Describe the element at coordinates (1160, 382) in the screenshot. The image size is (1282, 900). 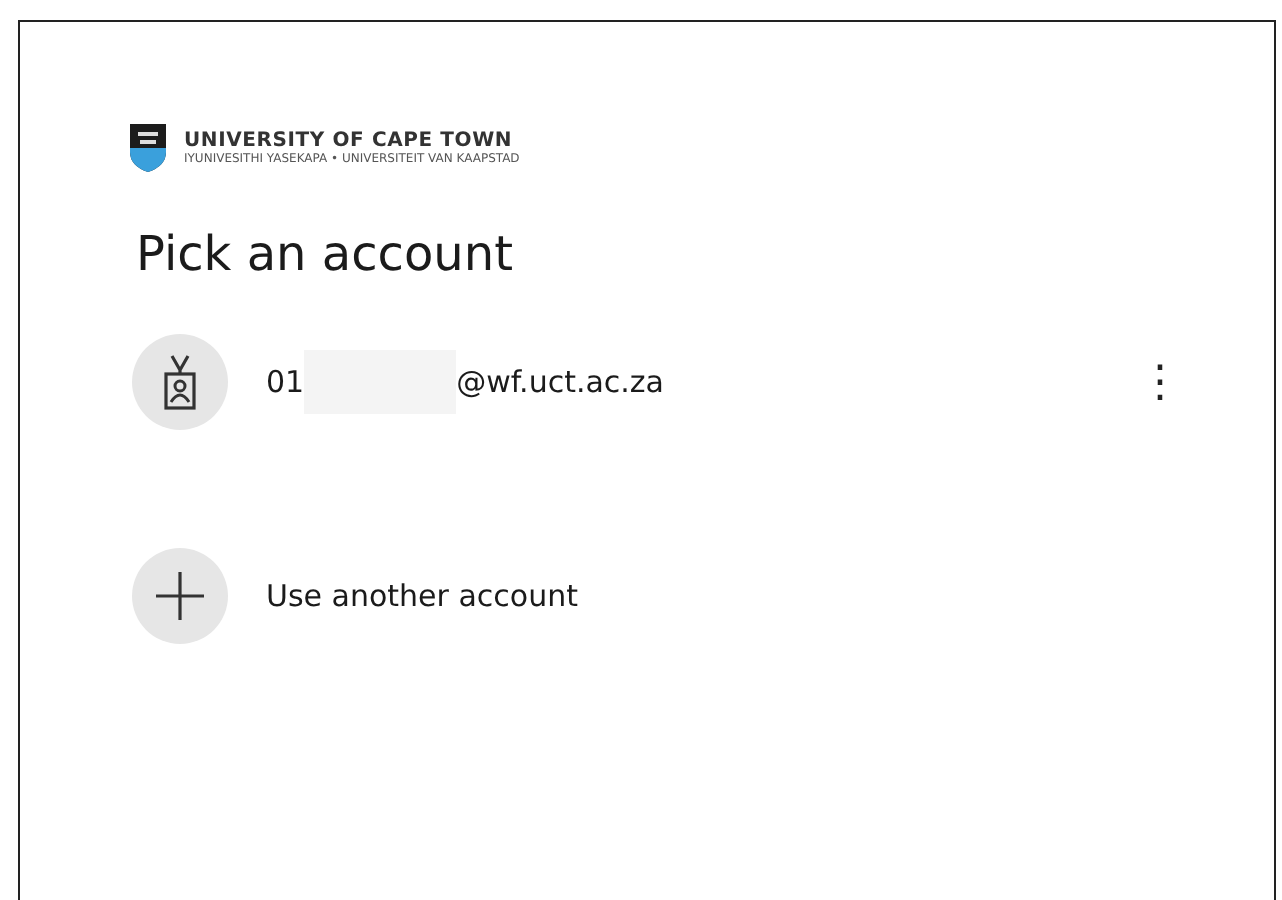
I see `more-options-button: ⋮` at that location.